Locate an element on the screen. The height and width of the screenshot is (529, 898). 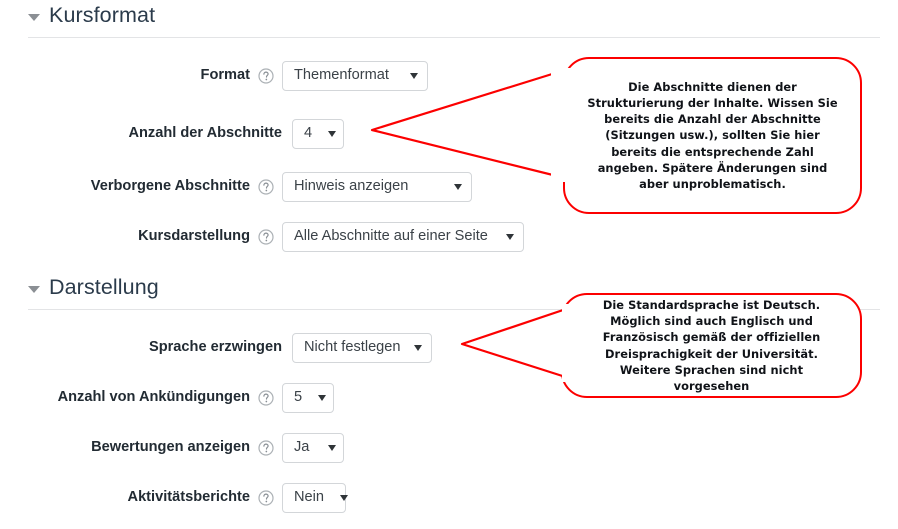
form-row-bewertungen-anzeigen: Bewertungen anzeigen Ja is located at coordinates (280, 448).